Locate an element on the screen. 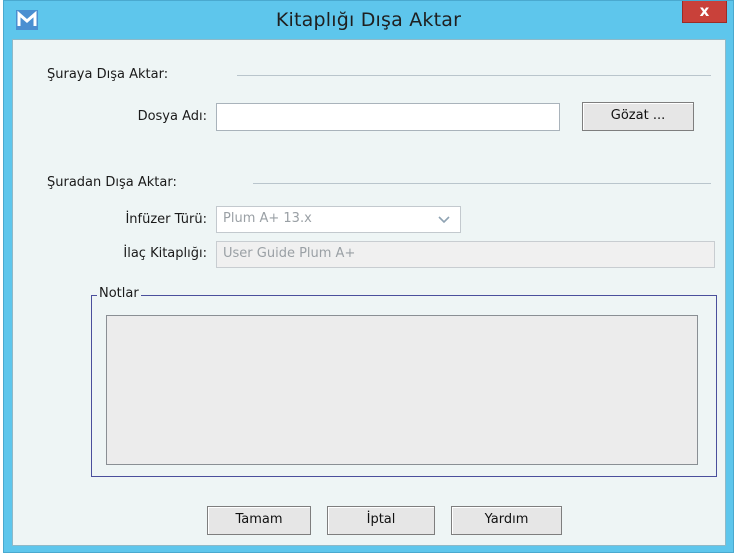 Image resolution: width=737 pixels, height=556 pixels. infuser-type-label: İnfüzer Türü: is located at coordinates (166, 219).